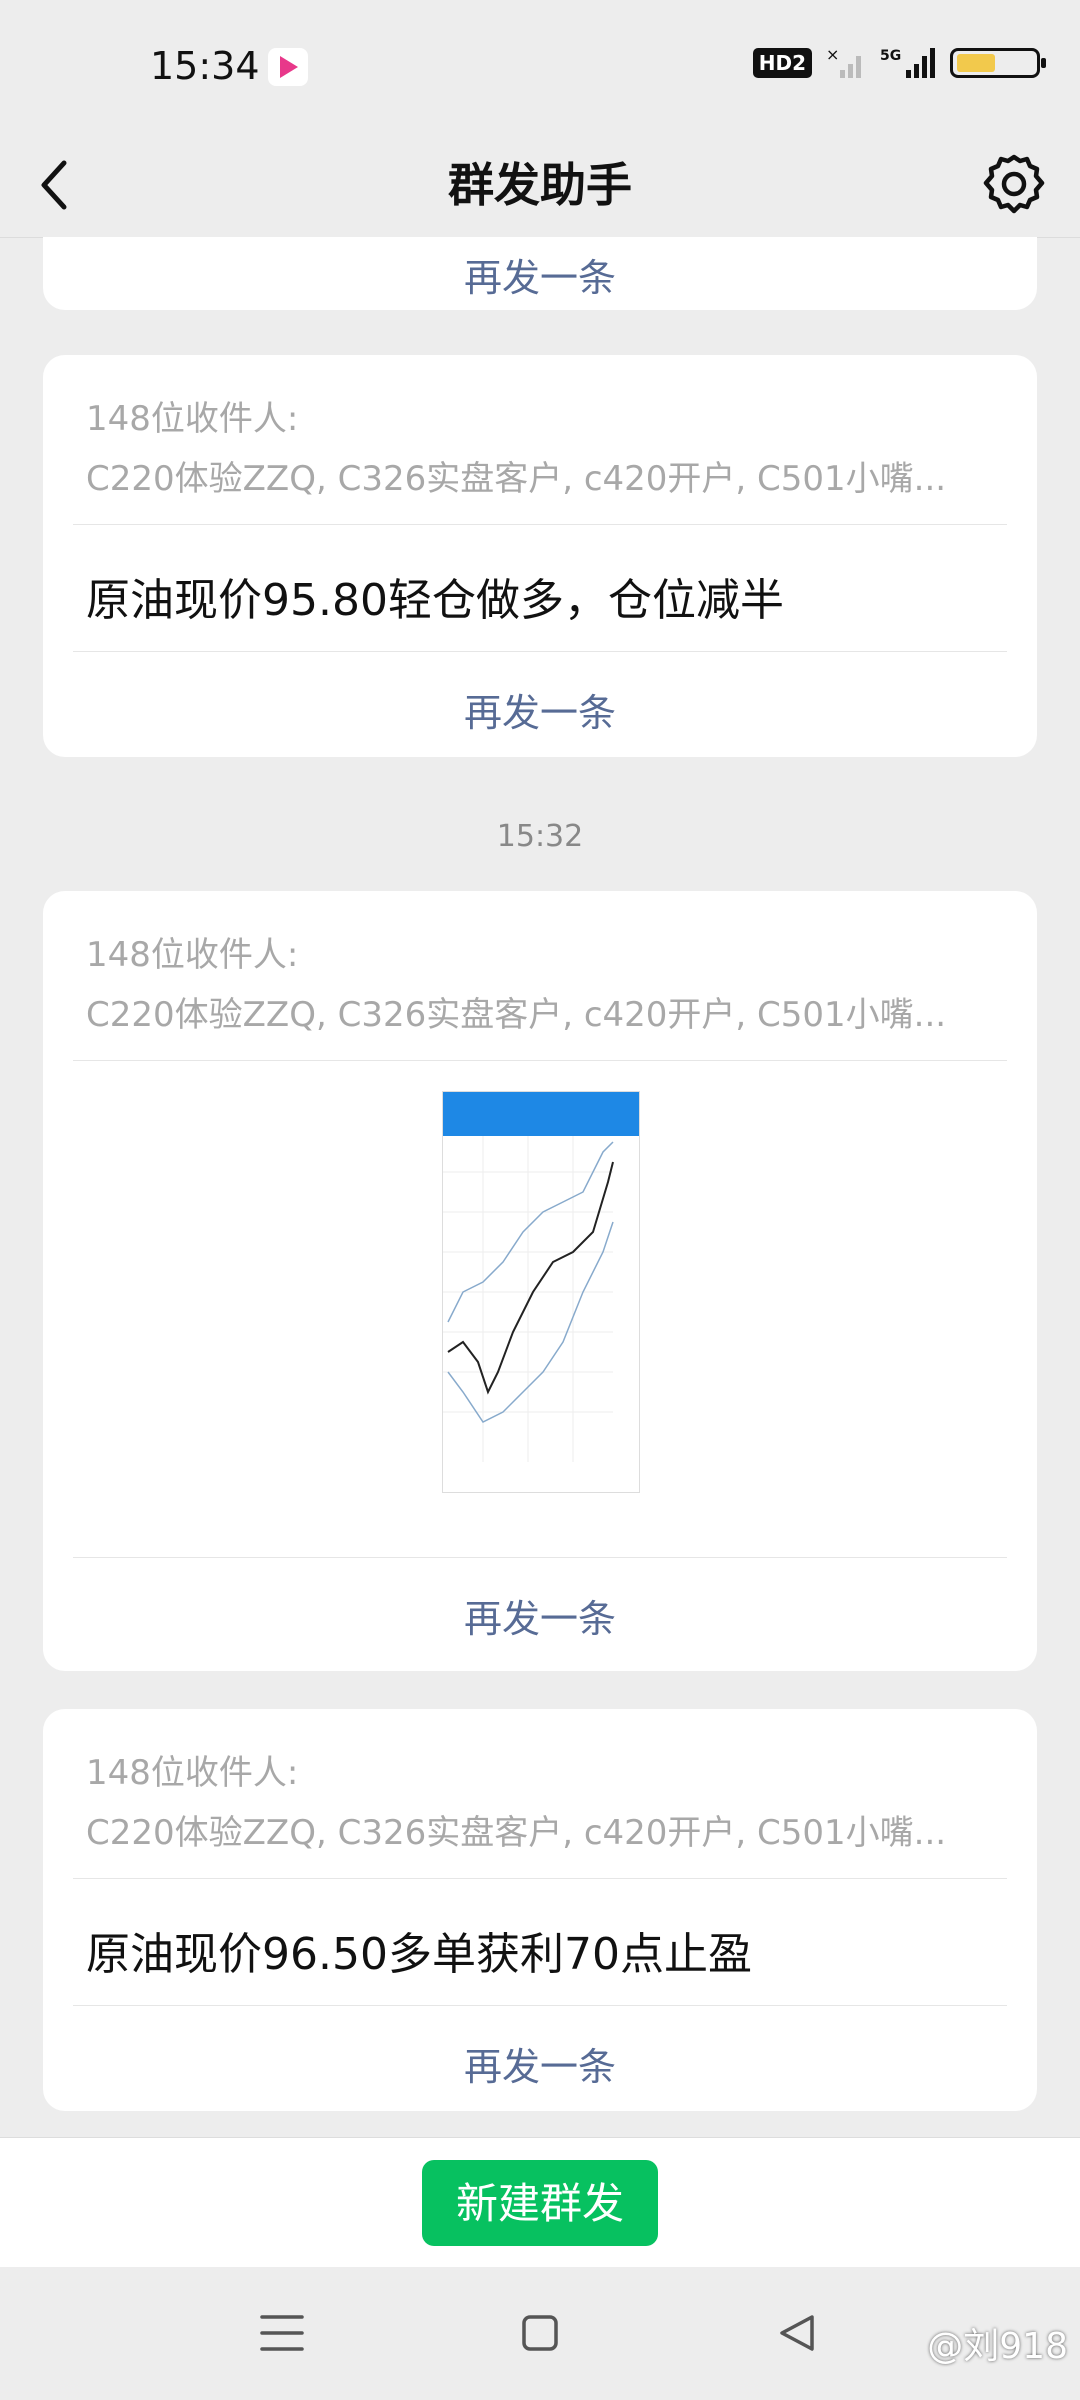 This screenshot has height=2400, width=1080. I want to click on home-icon, so click(540, 2333).